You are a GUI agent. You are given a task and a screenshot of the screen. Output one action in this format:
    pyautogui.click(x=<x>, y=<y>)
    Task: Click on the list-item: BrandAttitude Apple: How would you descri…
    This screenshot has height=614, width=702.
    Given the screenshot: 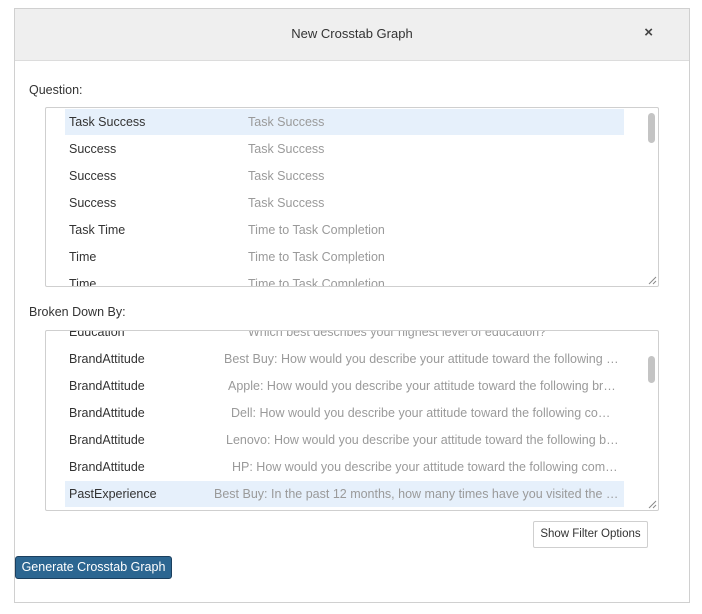 What is the action you would take?
    pyautogui.click(x=344, y=386)
    